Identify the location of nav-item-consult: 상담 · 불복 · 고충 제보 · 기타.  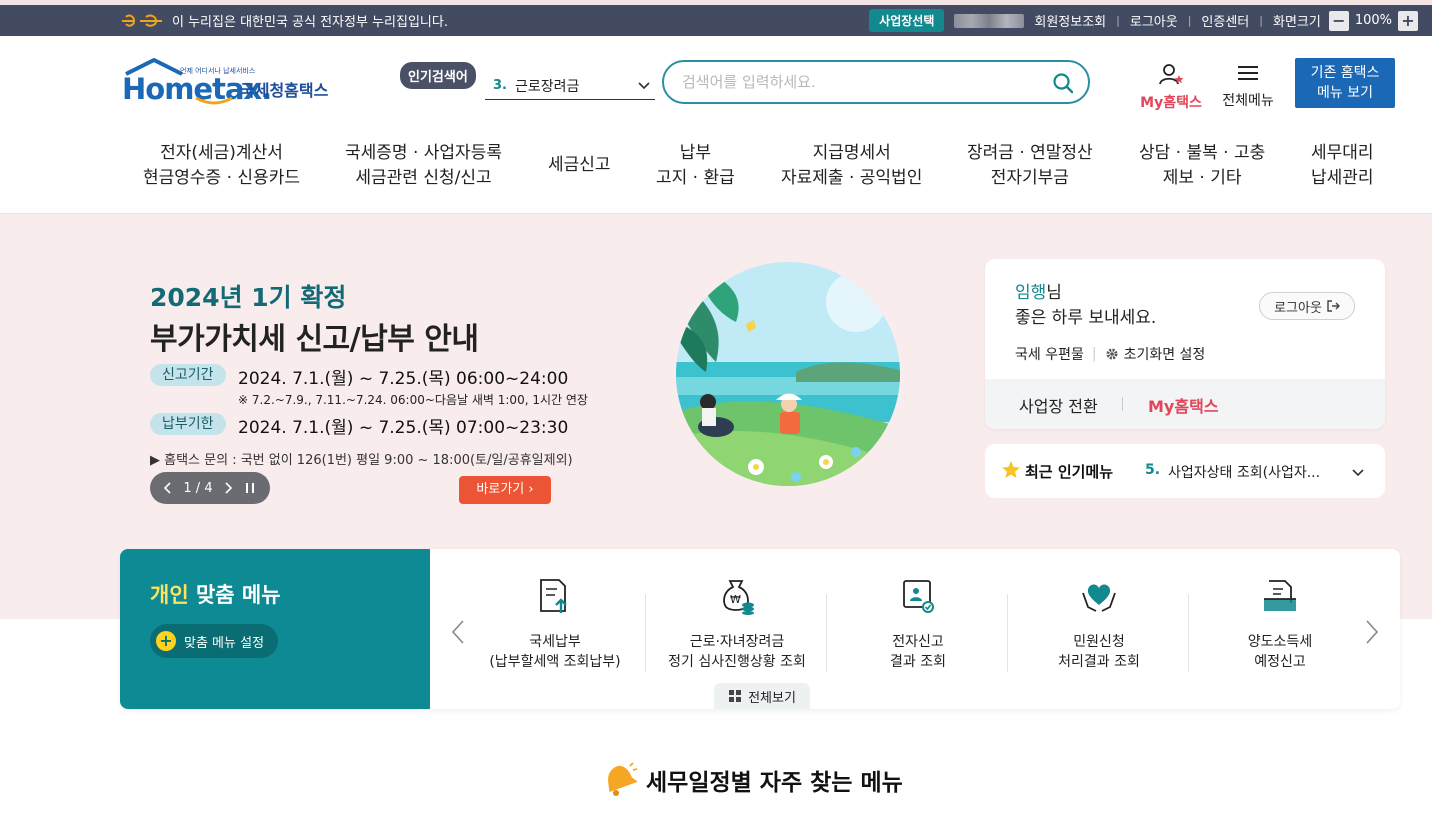
(1202, 166).